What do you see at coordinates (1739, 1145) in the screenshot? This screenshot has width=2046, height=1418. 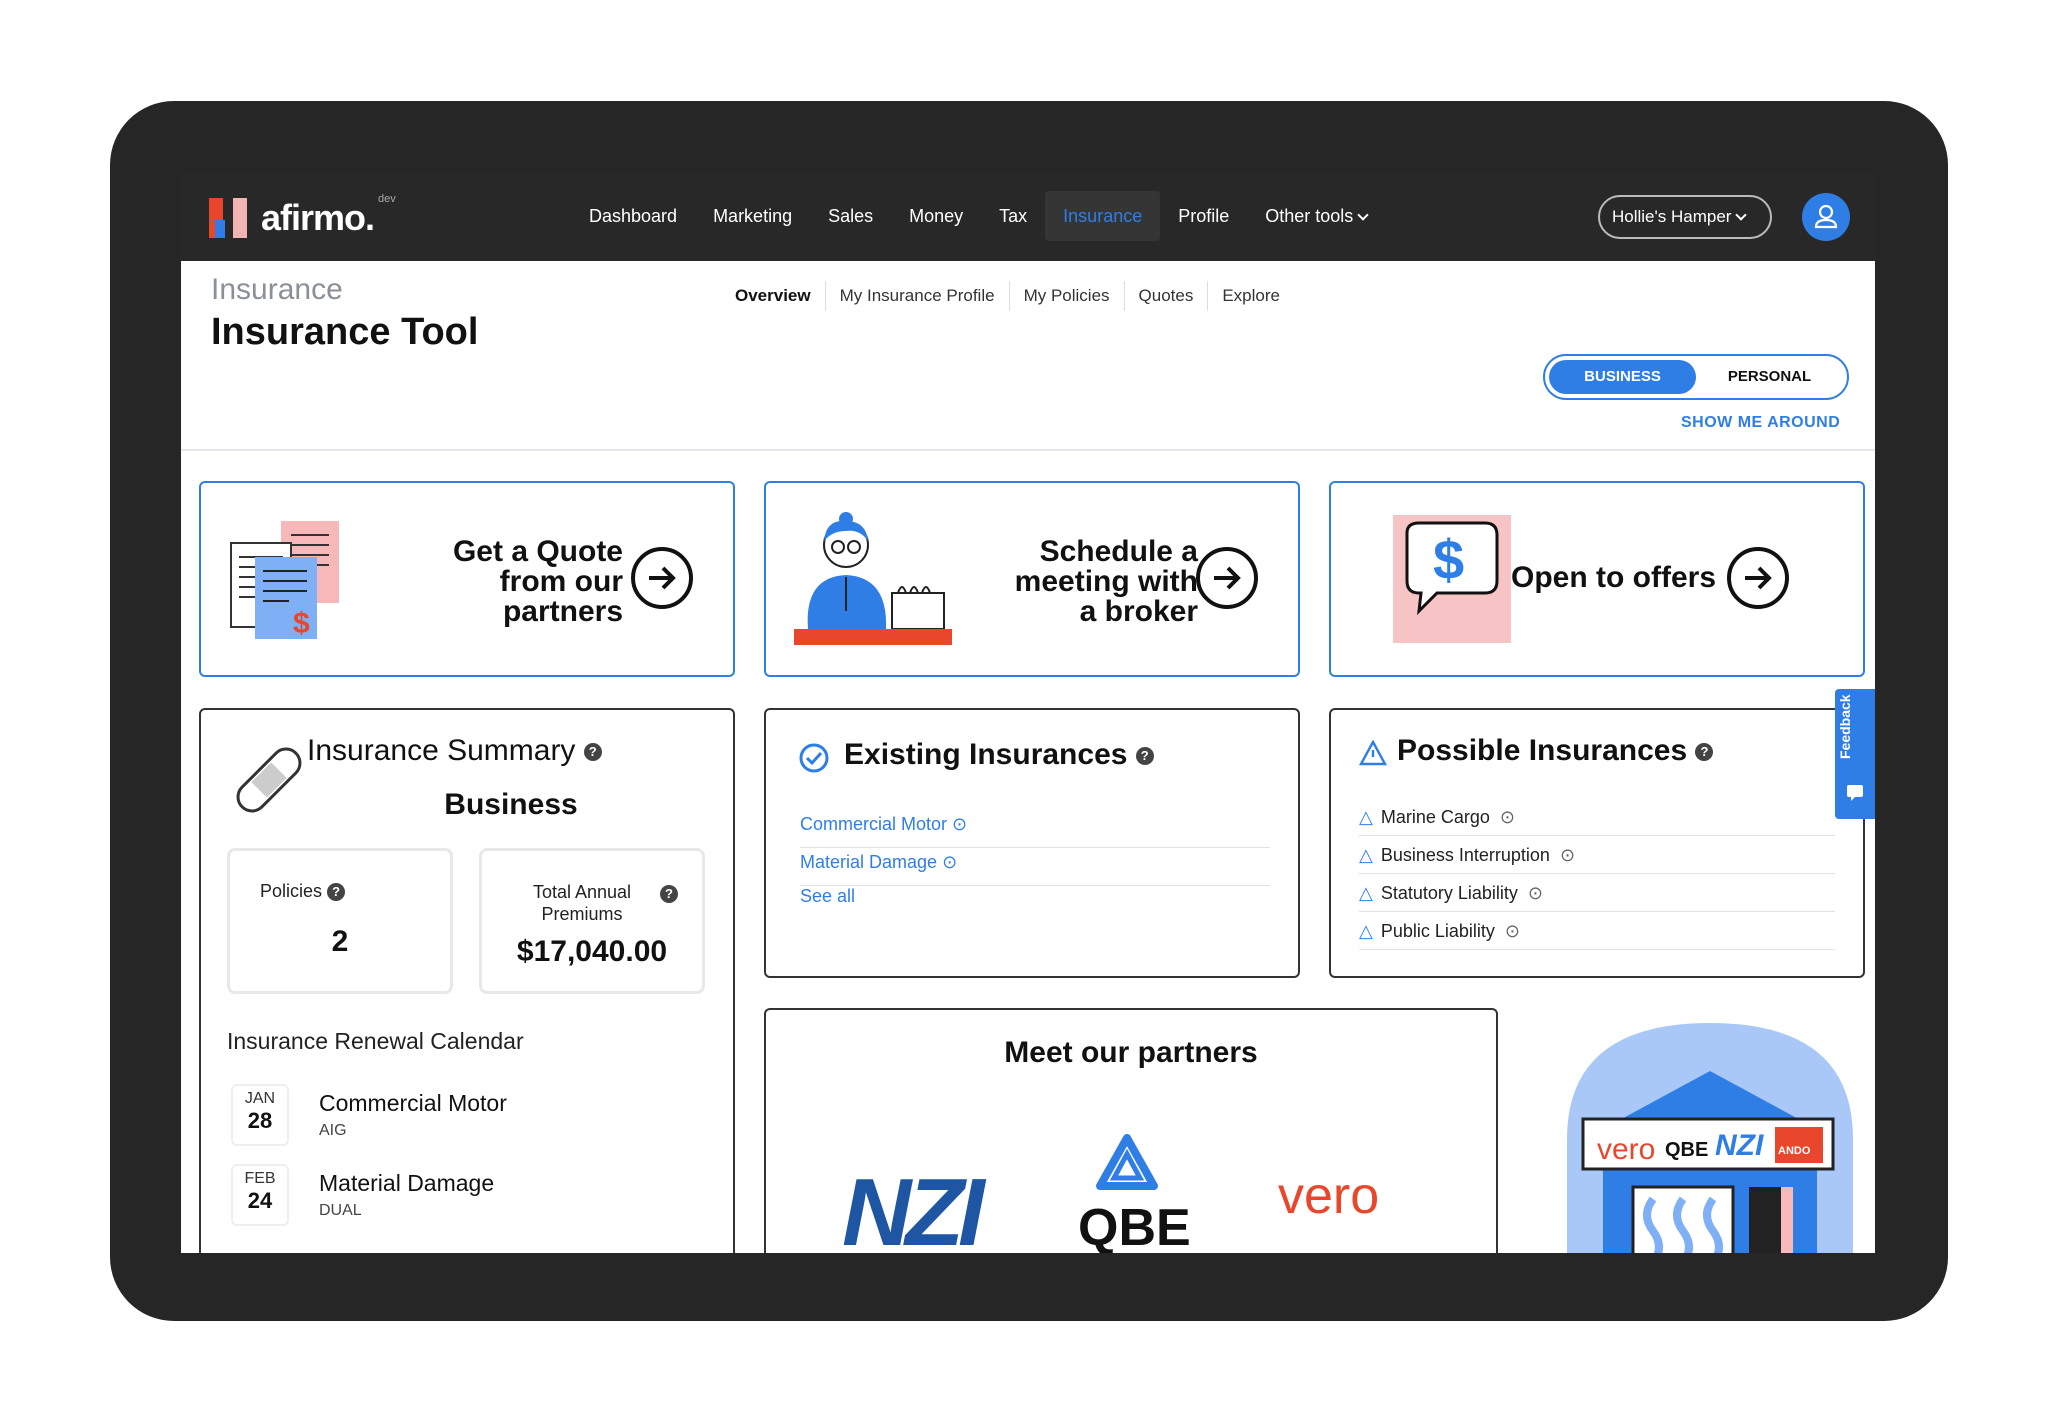 I see `nzi-sign: NZI` at bounding box center [1739, 1145].